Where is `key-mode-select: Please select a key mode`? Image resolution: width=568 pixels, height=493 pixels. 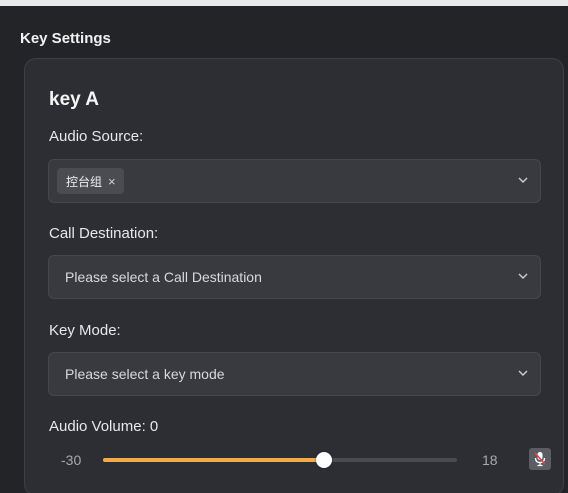 key-mode-select: Please select a key mode is located at coordinates (294, 374).